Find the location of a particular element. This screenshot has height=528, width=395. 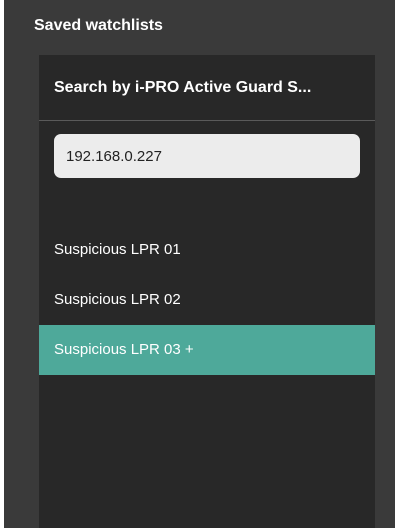

section-title: Saved watchlists is located at coordinates (98, 25).